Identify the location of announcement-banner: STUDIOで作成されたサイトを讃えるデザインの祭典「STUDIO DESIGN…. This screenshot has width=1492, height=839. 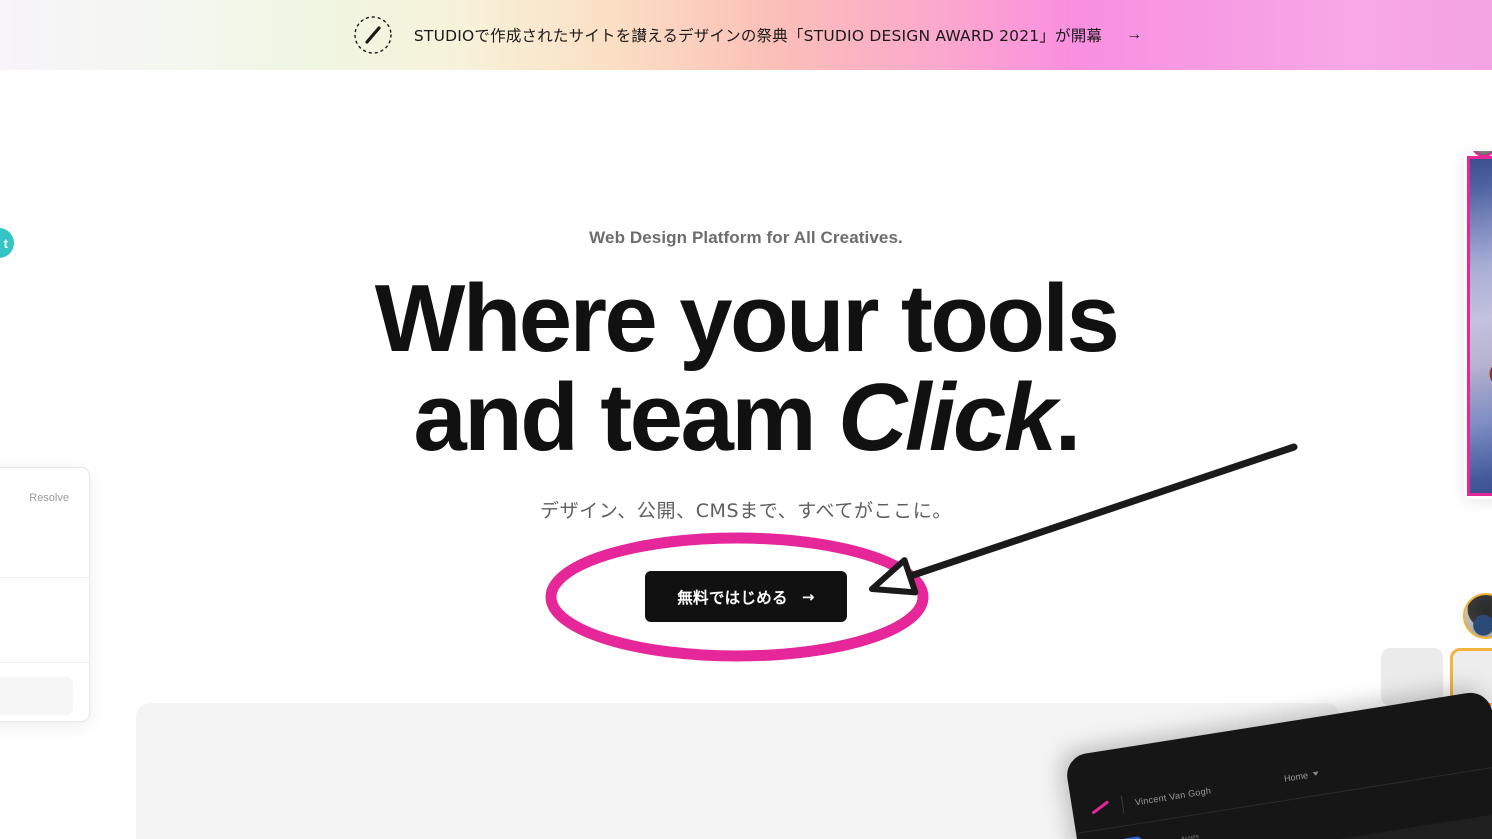
(746, 35).